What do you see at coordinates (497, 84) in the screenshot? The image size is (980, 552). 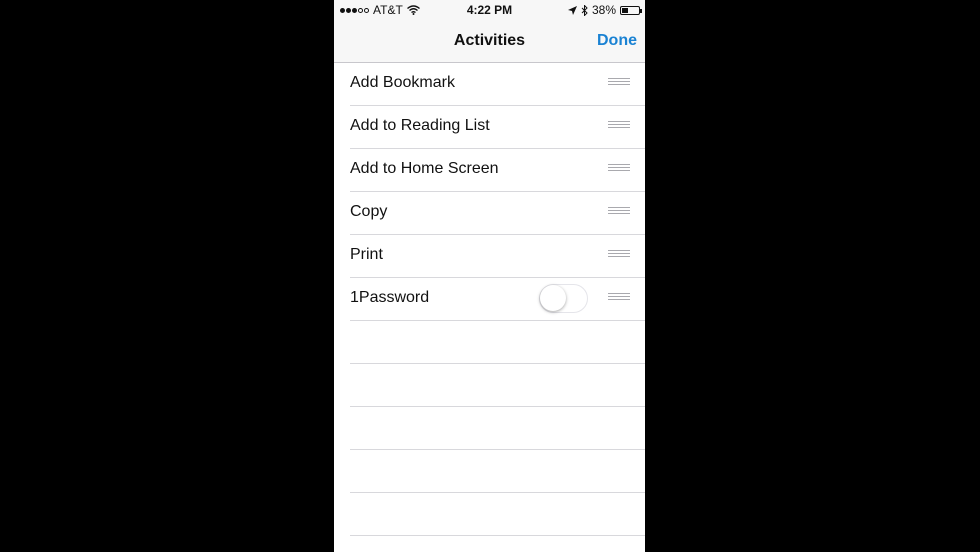 I see `activity-row: Add Bookmark` at bounding box center [497, 84].